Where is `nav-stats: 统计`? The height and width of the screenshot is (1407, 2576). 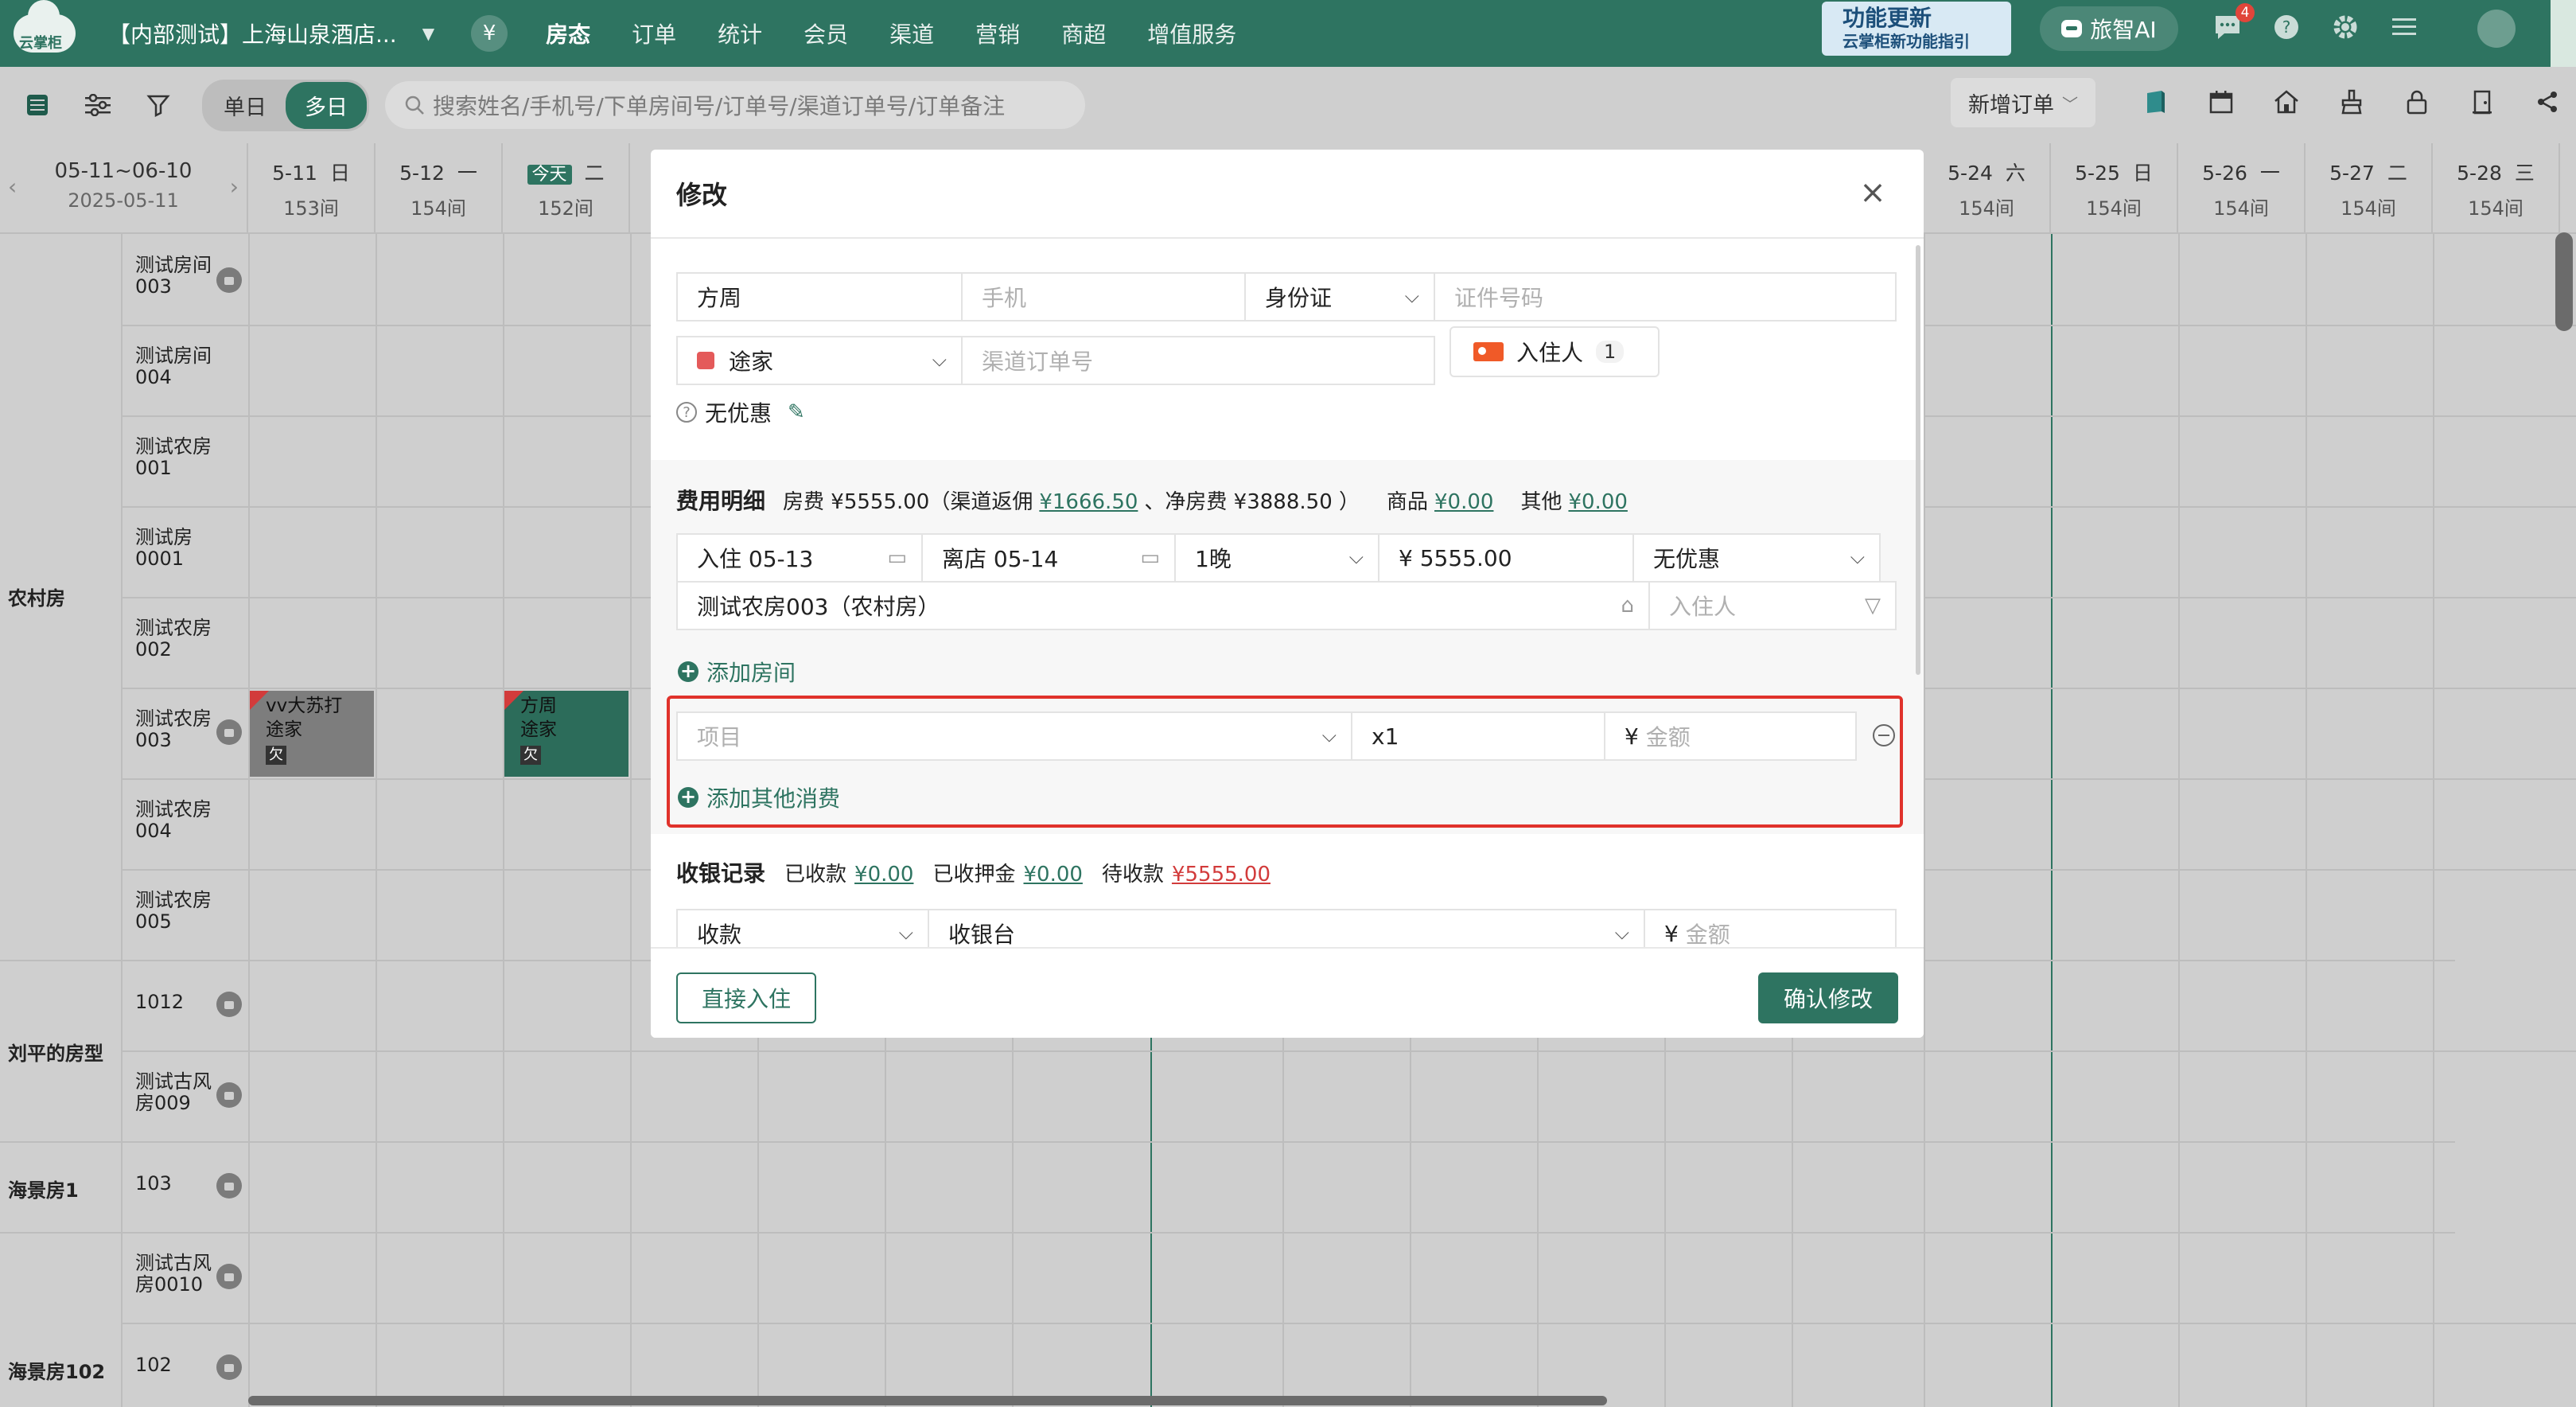 nav-stats: 统计 is located at coordinates (740, 33).